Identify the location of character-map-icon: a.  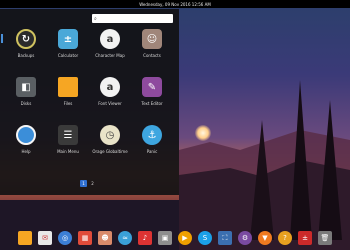
(110, 39).